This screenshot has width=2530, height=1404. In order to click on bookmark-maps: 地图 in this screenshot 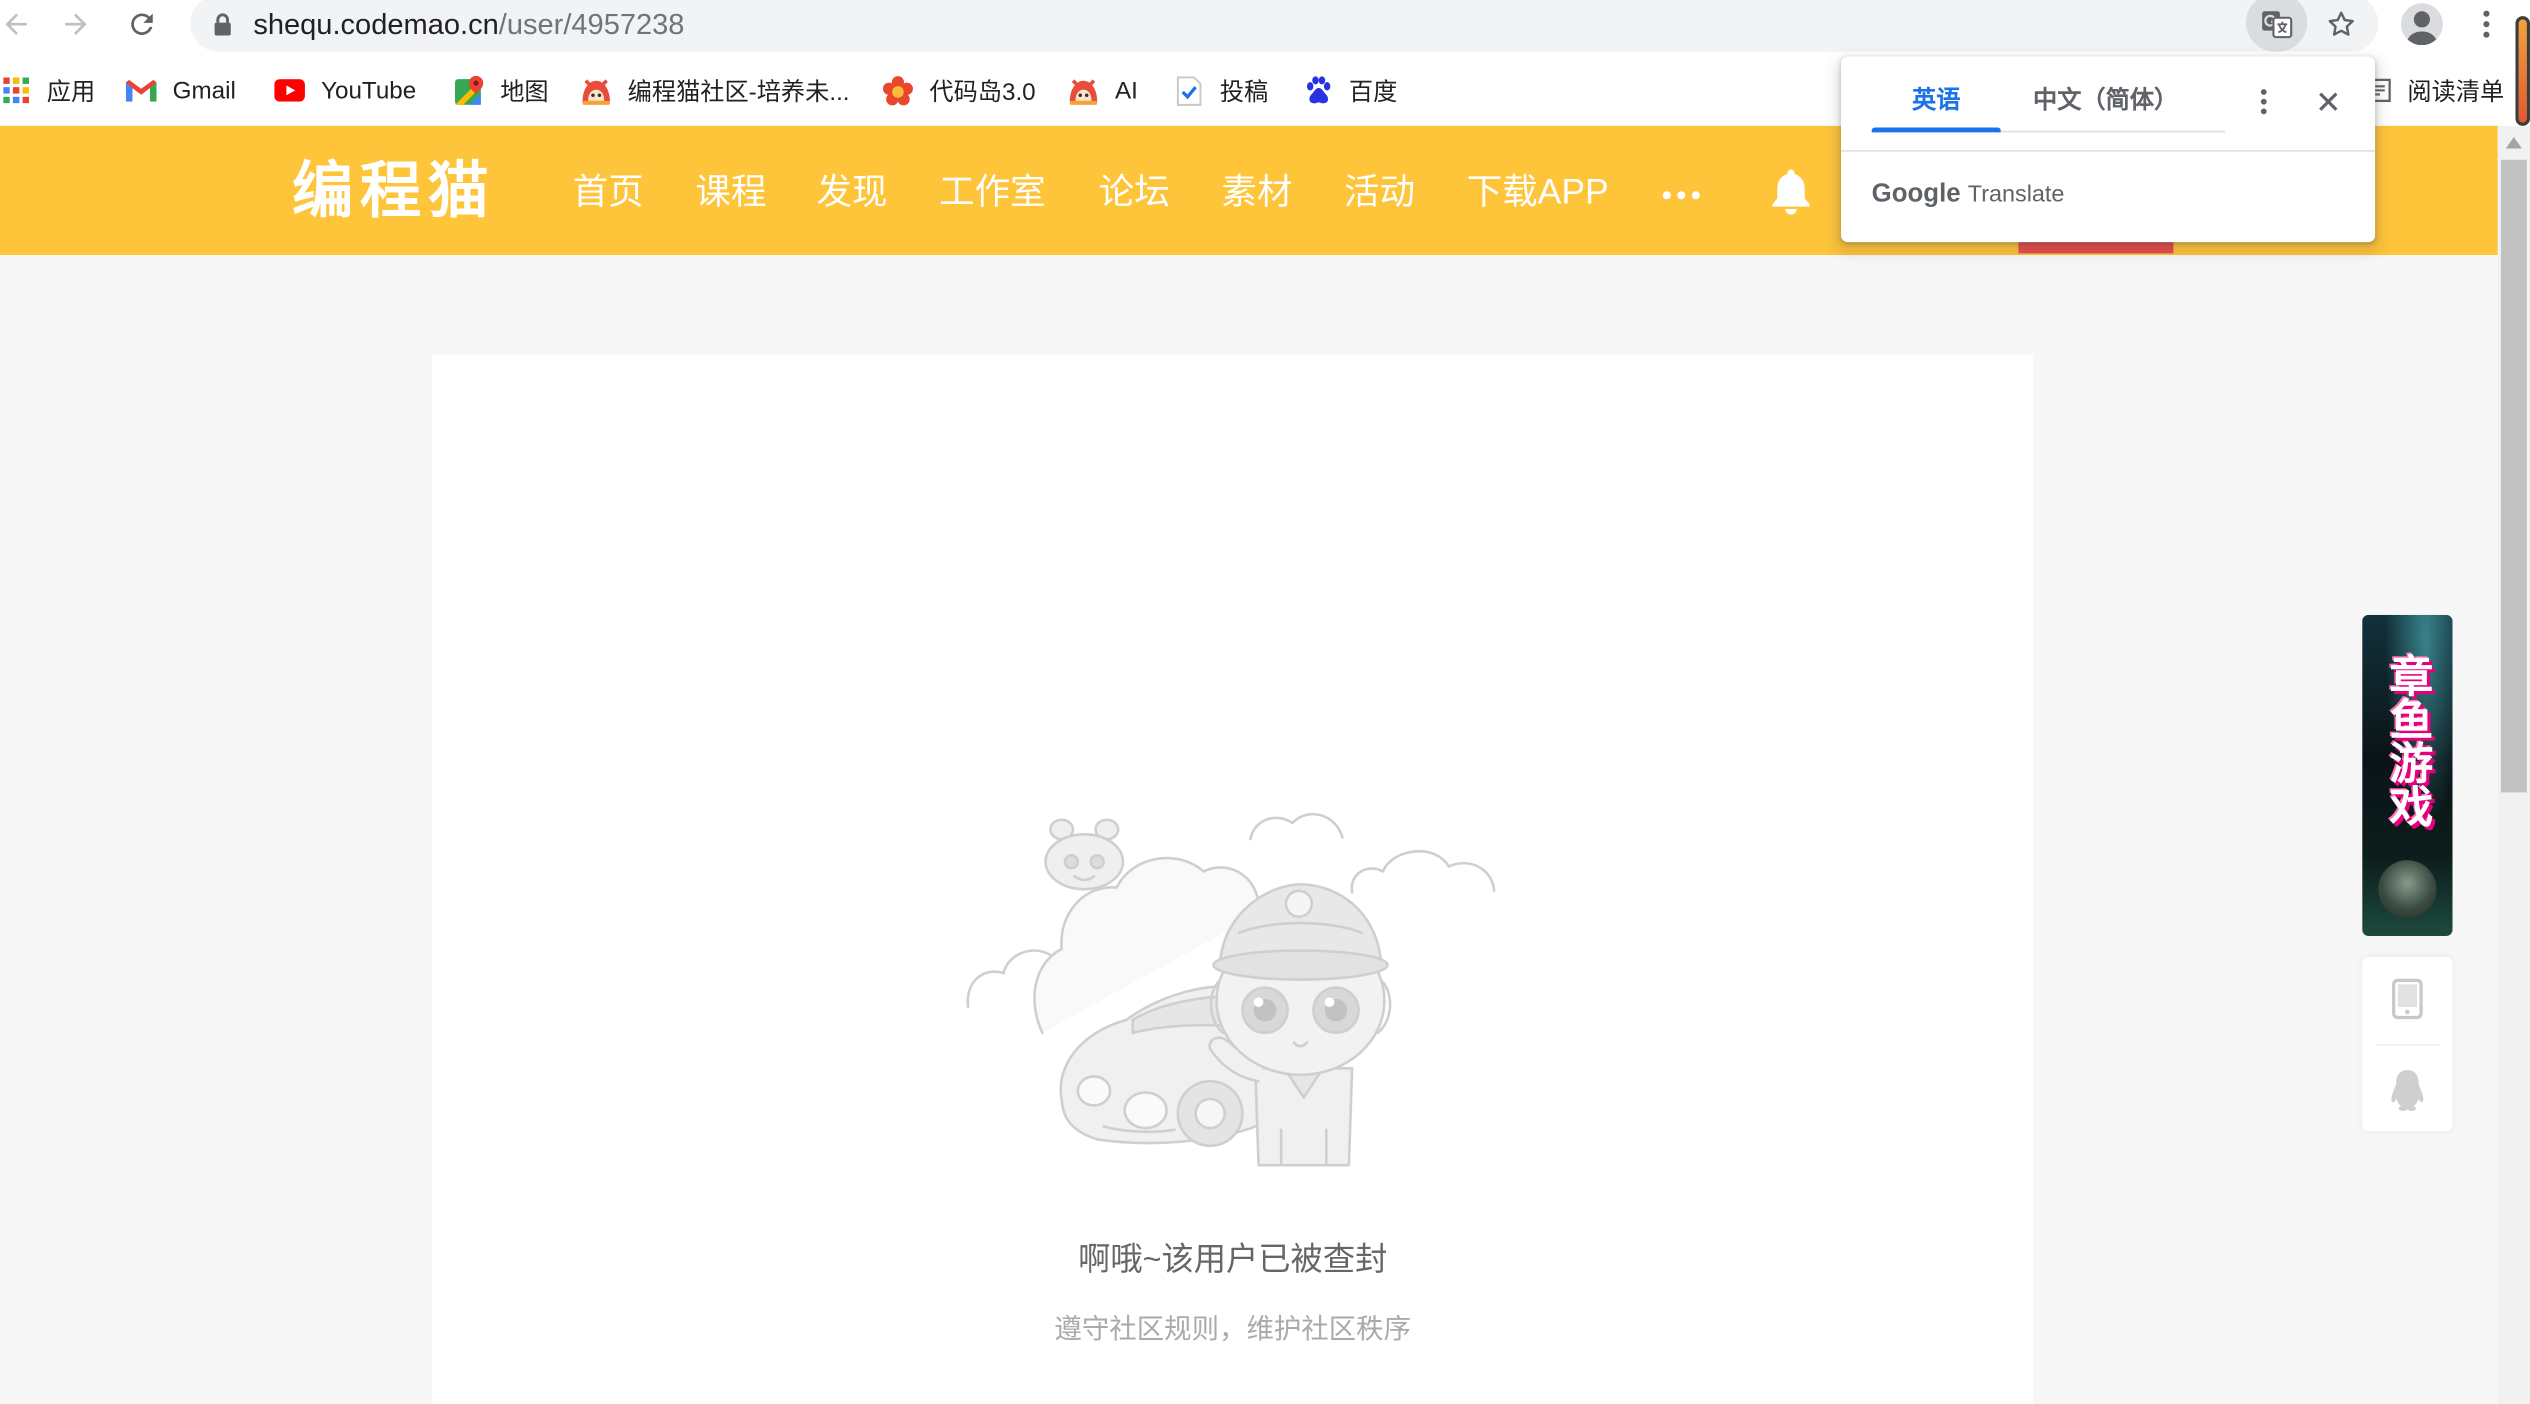, I will do `click(501, 90)`.